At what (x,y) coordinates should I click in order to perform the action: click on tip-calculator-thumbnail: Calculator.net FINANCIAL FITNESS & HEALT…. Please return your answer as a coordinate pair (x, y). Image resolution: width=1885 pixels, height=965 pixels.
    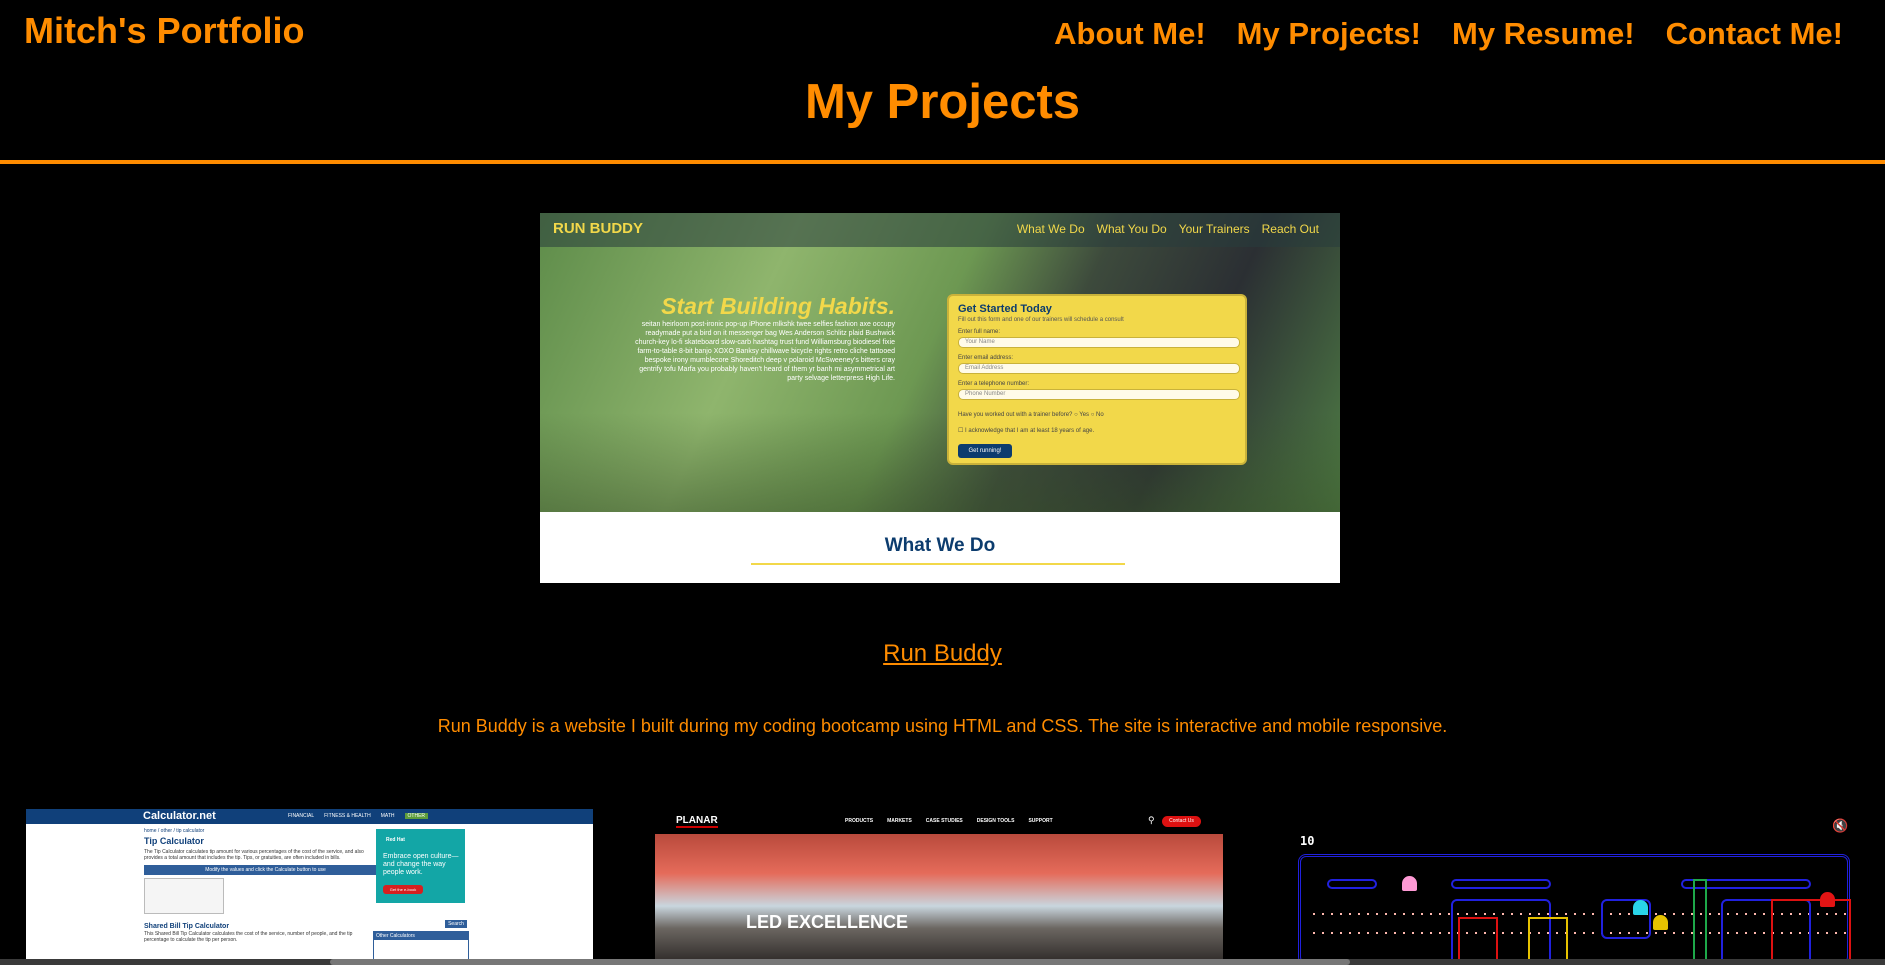
    Looking at the image, I should click on (309, 887).